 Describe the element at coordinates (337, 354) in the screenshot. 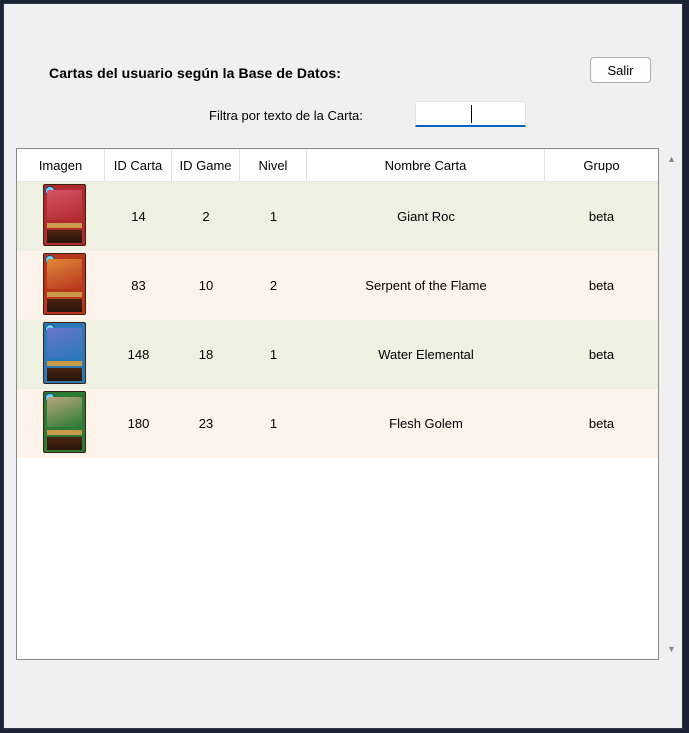

I see `table-row: 148 18 1 Water Elemental beta` at that location.